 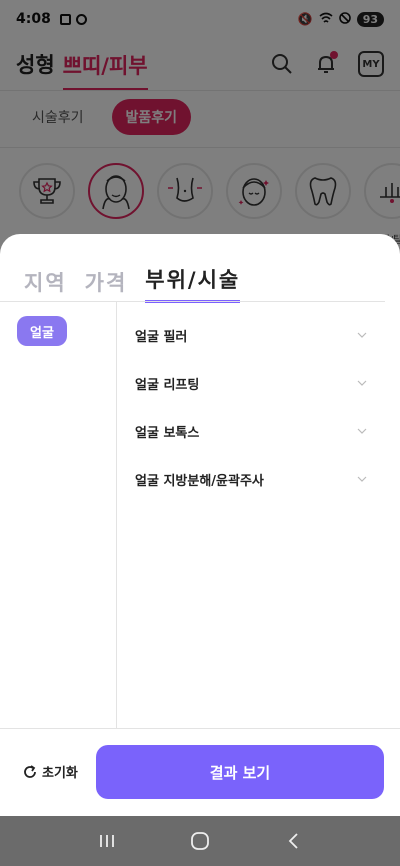 What do you see at coordinates (58, 515) in the screenshot?
I see `body-part-list: 얼굴` at bounding box center [58, 515].